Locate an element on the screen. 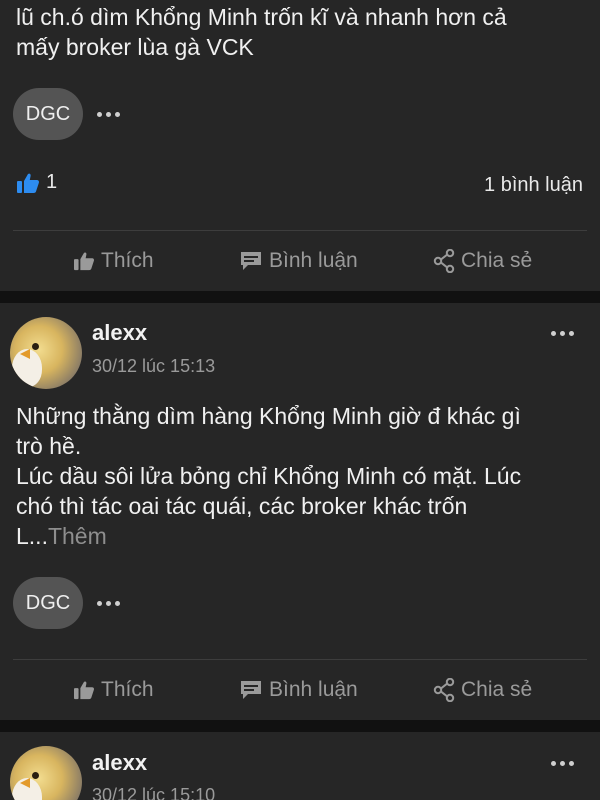 The image size is (600, 800). post-timestamp: 30/12 lúc 15:13 is located at coordinates (154, 366).